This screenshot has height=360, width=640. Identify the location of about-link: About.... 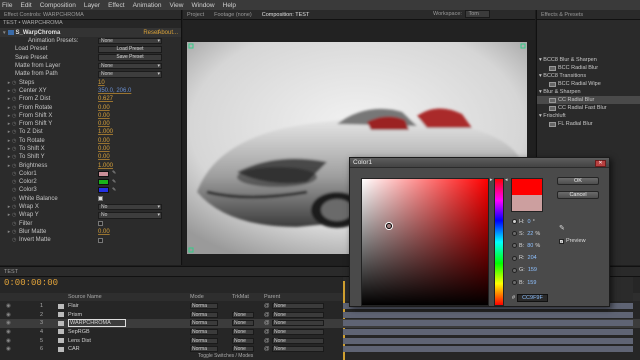
(167, 33).